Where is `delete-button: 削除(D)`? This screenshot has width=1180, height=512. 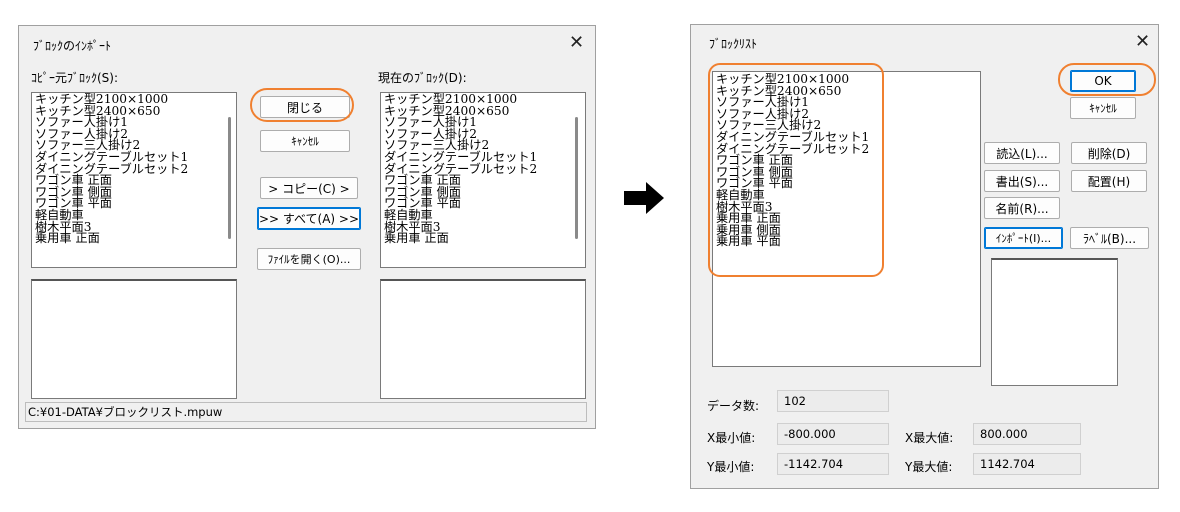 delete-button: 削除(D) is located at coordinates (1109, 153).